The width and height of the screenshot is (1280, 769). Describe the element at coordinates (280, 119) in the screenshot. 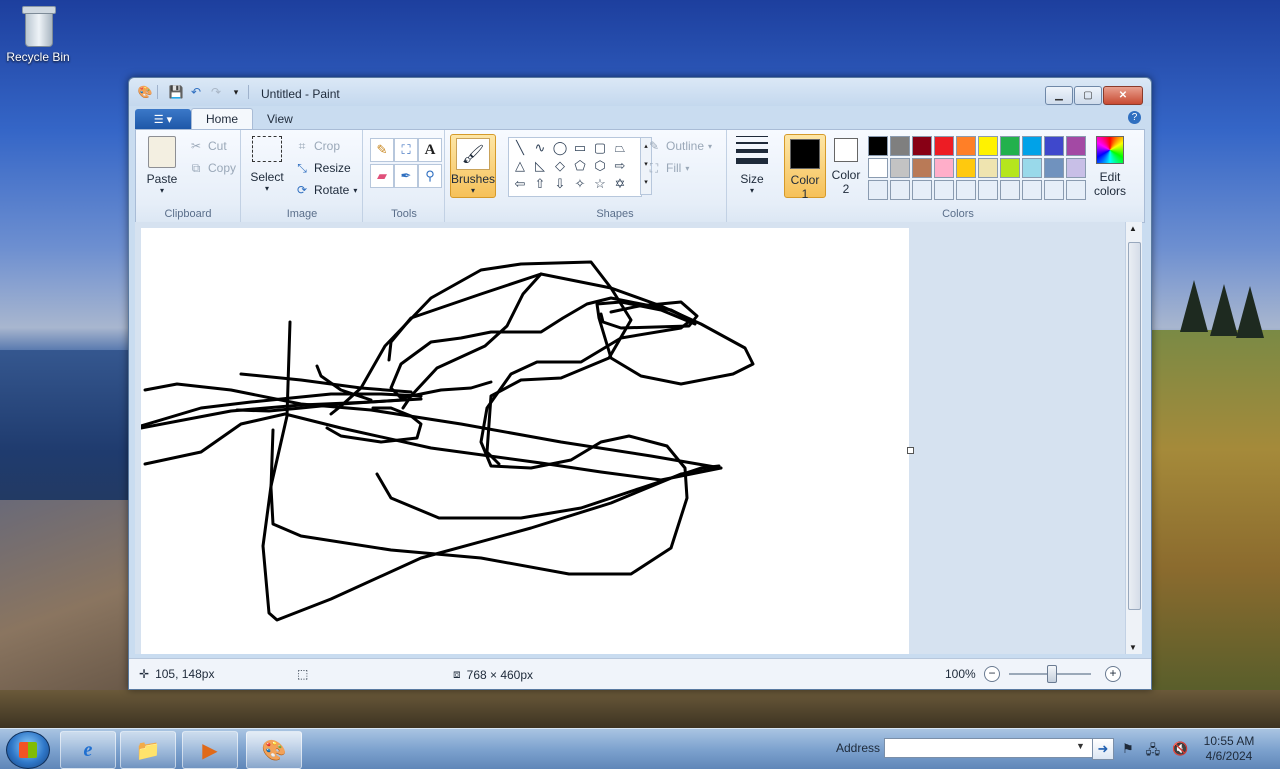

I see `tab-view: View` at that location.